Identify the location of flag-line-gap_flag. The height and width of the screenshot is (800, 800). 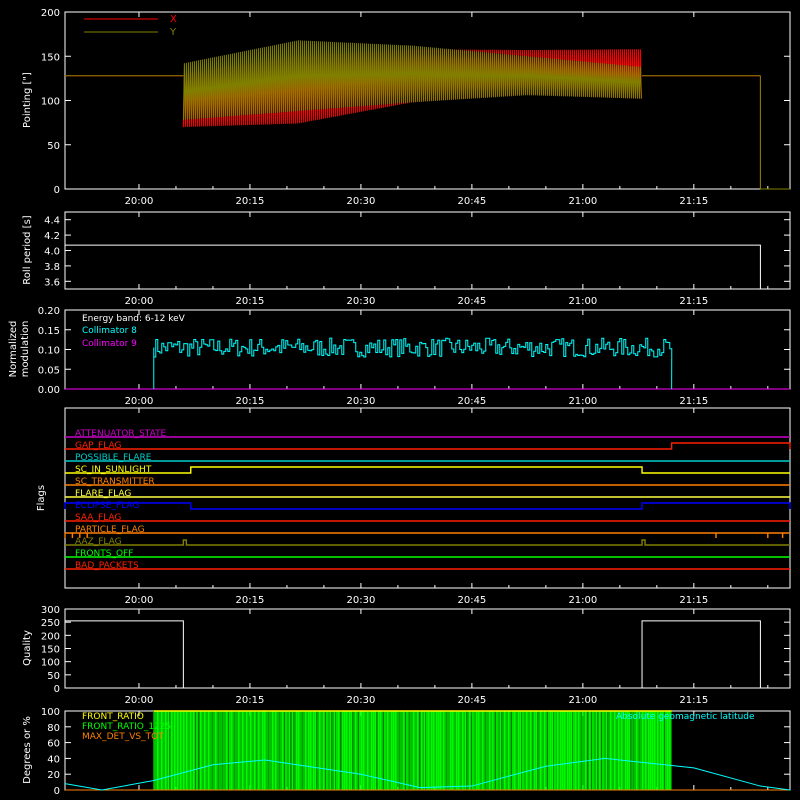
(428, 446).